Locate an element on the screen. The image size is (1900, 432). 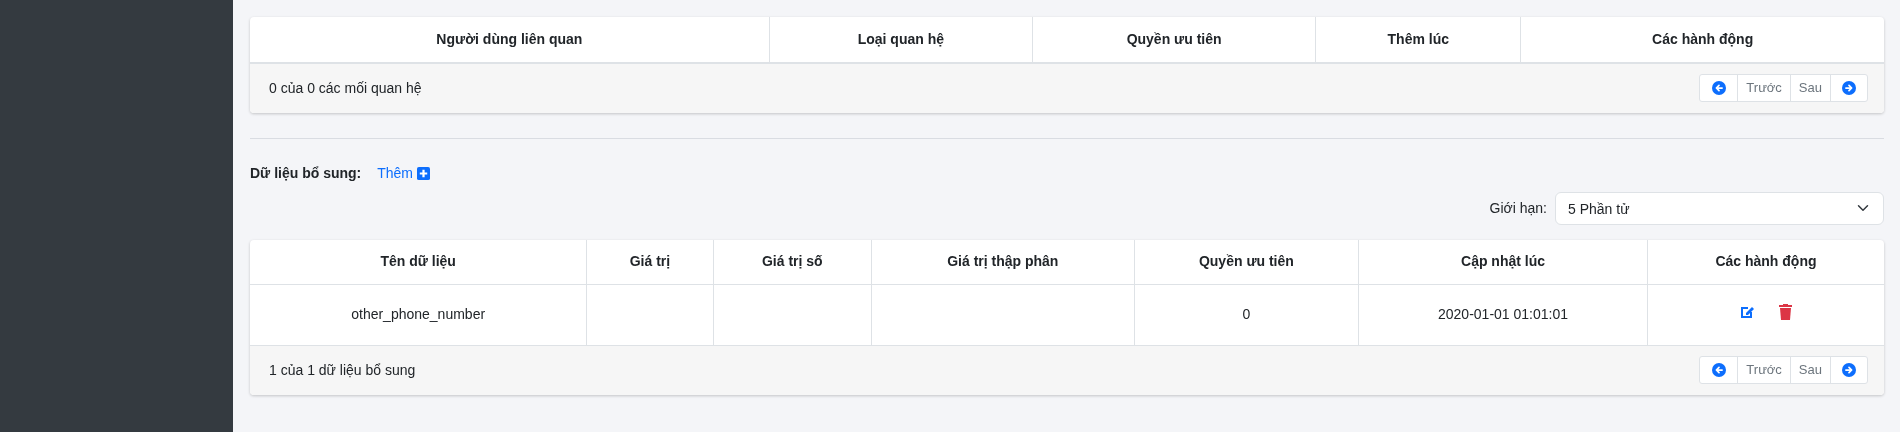
table-cell: other_phone_number is located at coordinates (418, 314).